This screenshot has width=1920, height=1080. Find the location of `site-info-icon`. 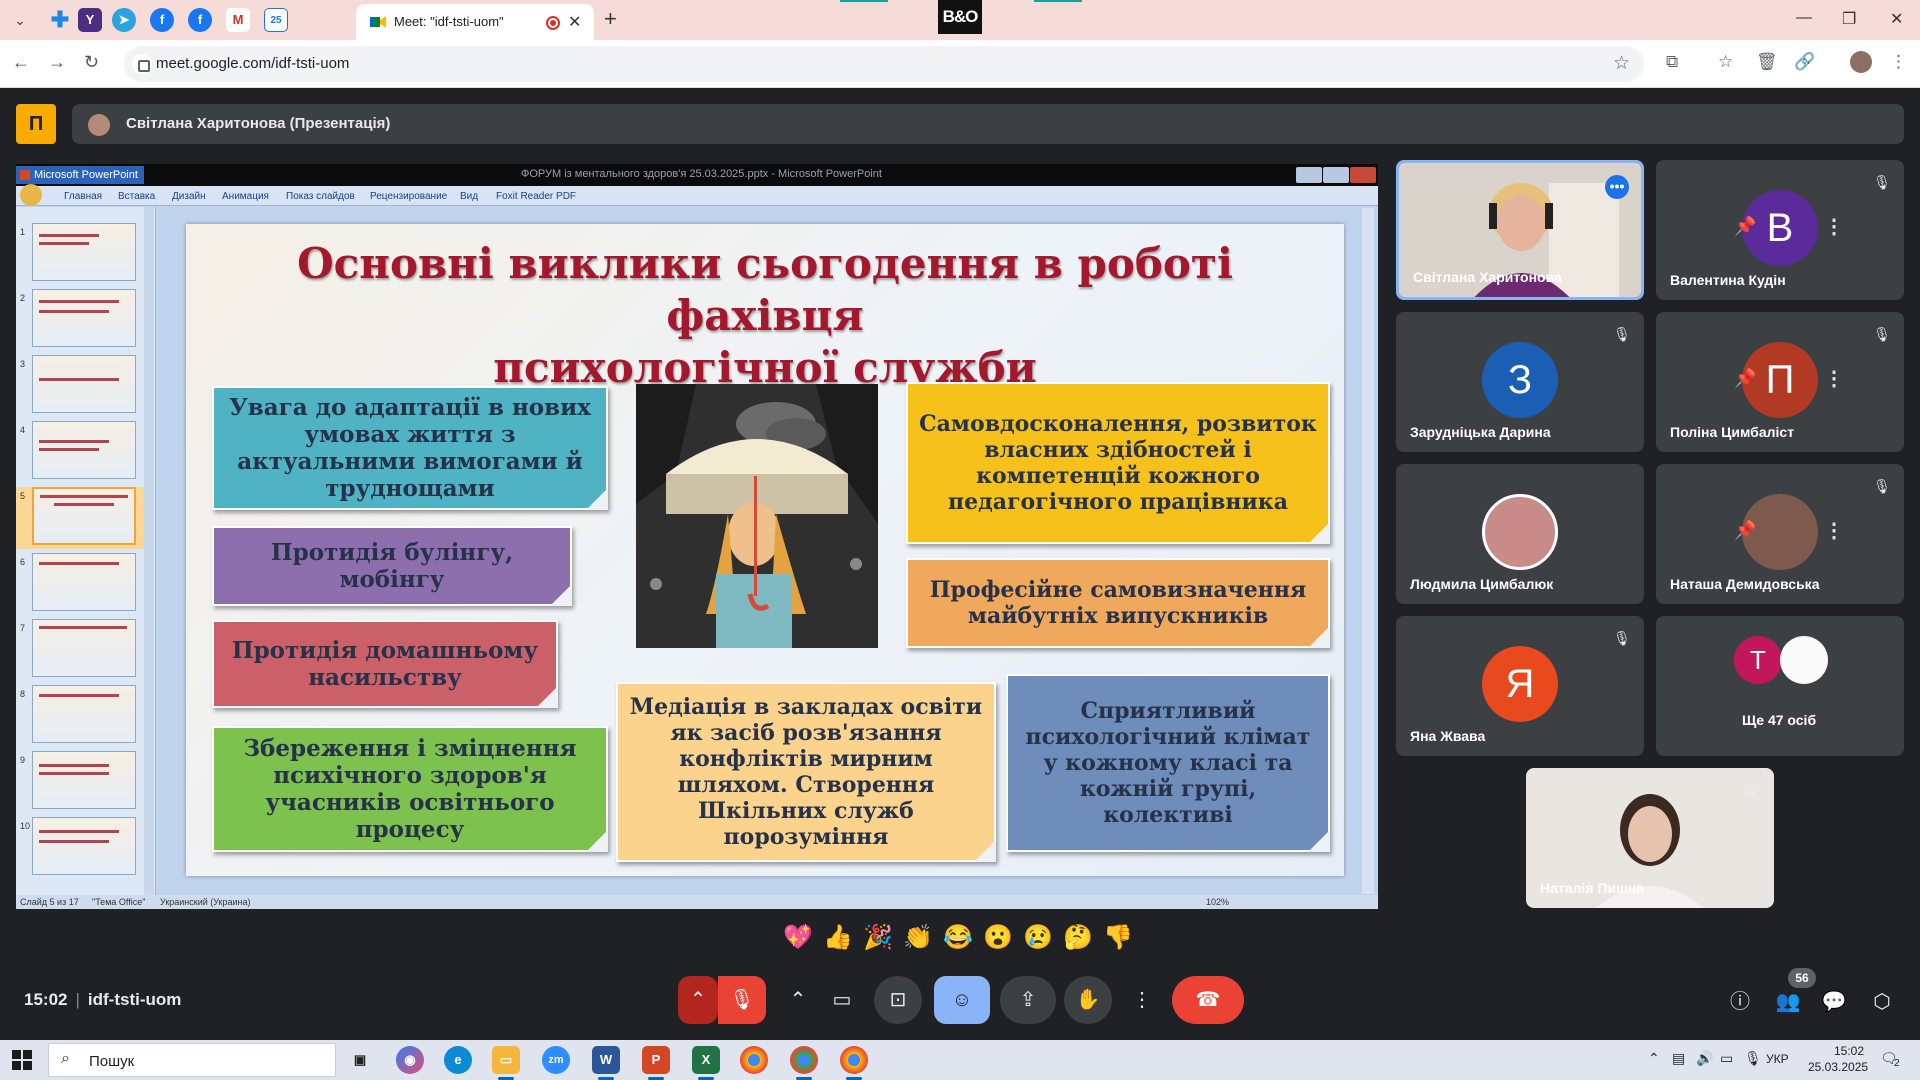

site-info-icon is located at coordinates (142, 64).